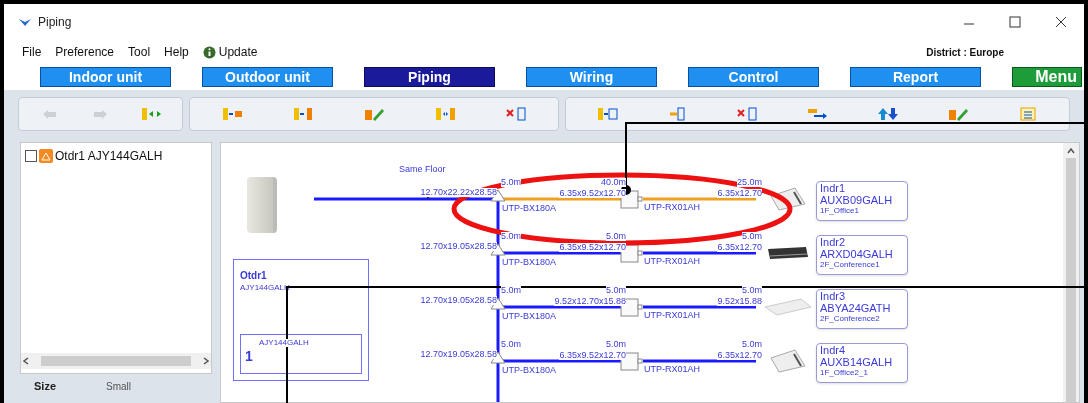 This screenshot has height=403, width=1088. What do you see at coordinates (422, 169) in the screenshot?
I see `floor-label: Same Floor` at bounding box center [422, 169].